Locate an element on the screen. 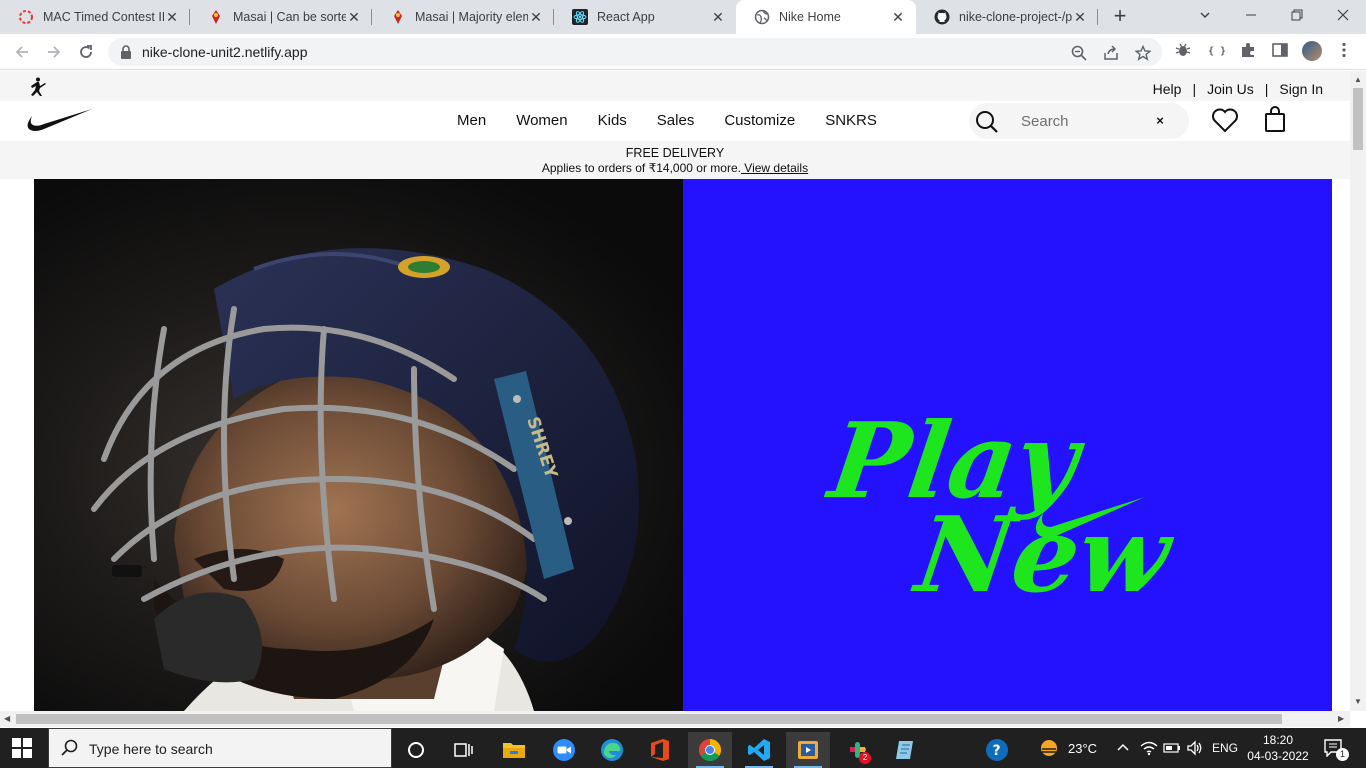  tab-title: Masai | Can be sorted is located at coordinates (289, 17).